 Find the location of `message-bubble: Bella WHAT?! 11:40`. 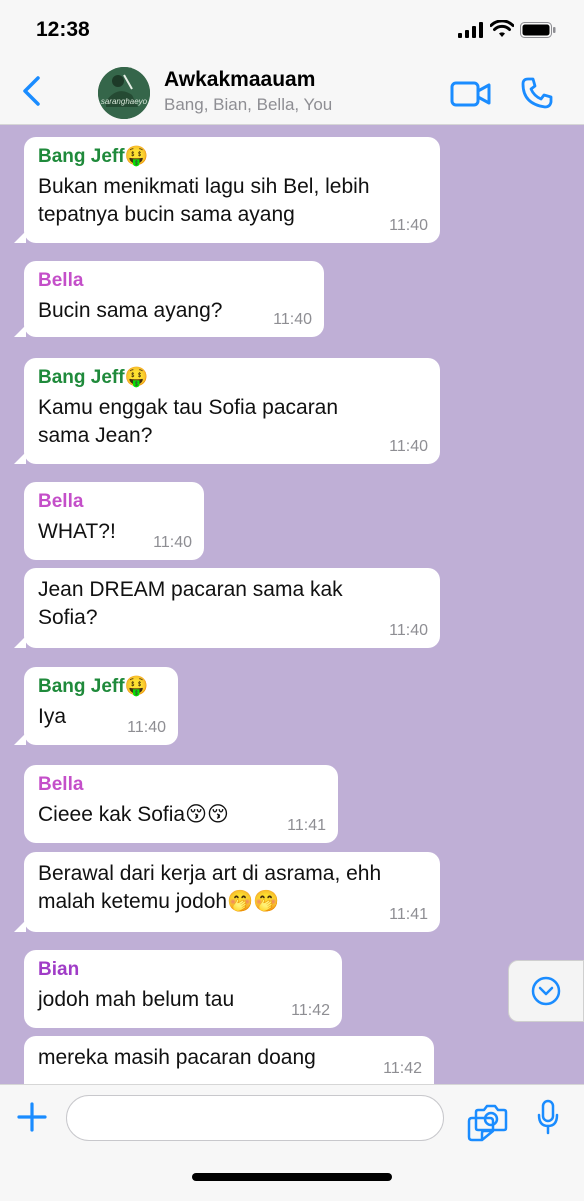

message-bubble: Bella WHAT?! 11:40 is located at coordinates (114, 521).